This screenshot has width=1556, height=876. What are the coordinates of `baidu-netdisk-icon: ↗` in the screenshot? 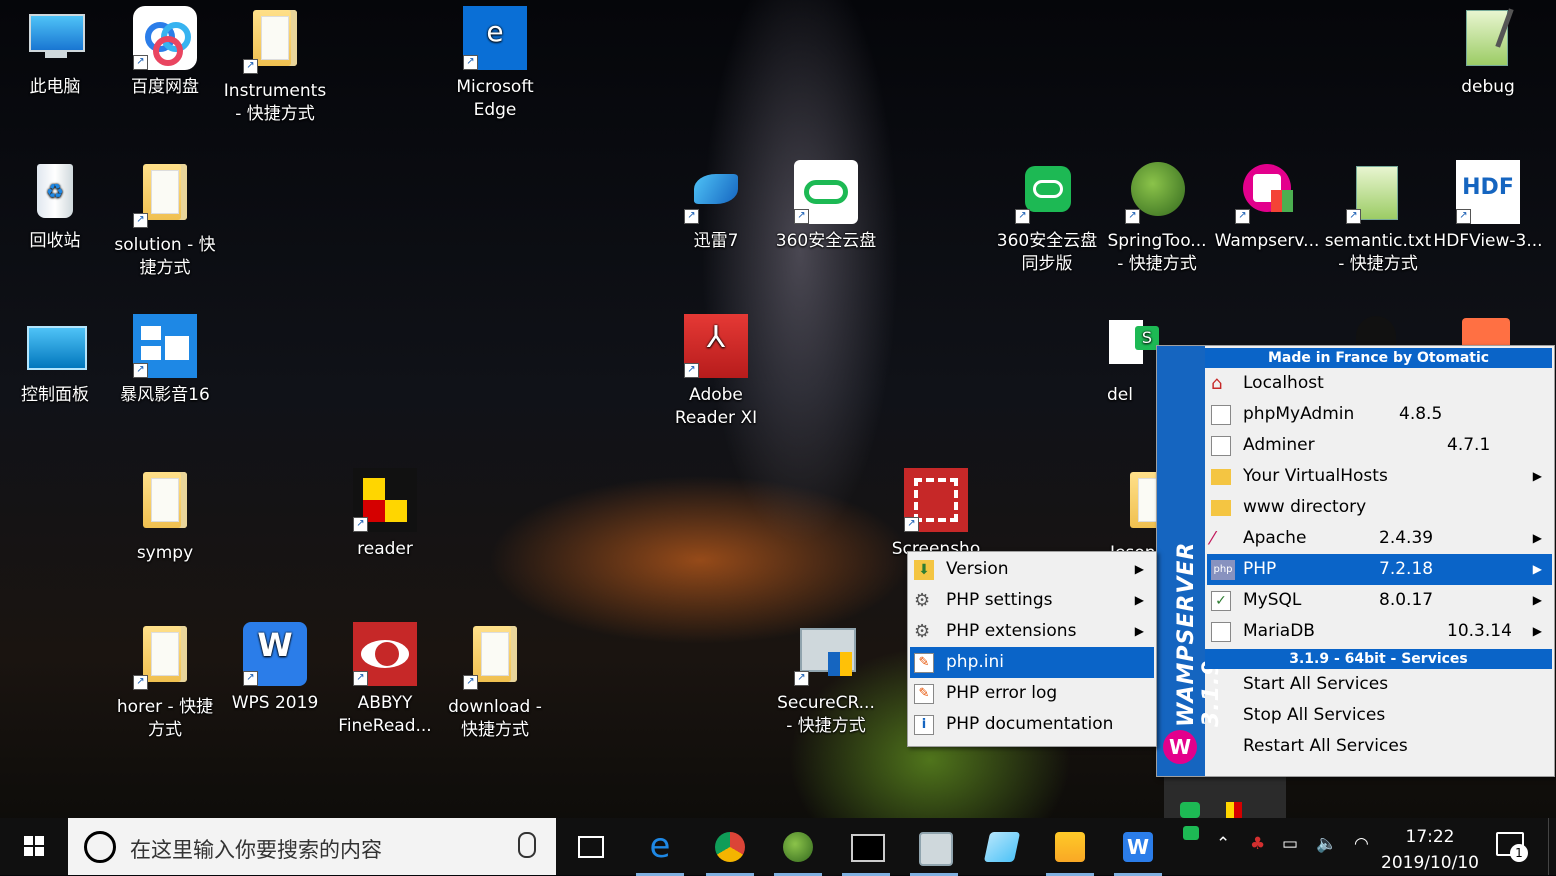 It's located at (165, 38).